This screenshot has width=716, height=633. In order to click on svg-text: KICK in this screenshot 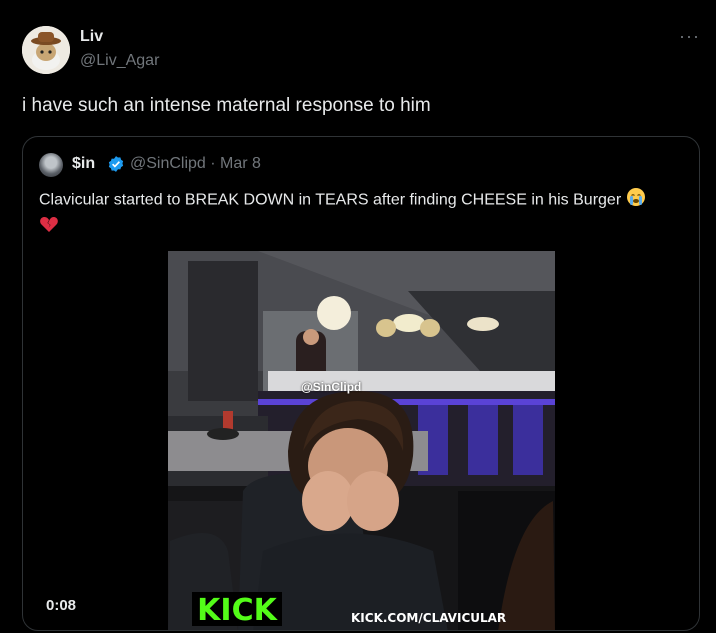, I will do `click(237, 609)`.